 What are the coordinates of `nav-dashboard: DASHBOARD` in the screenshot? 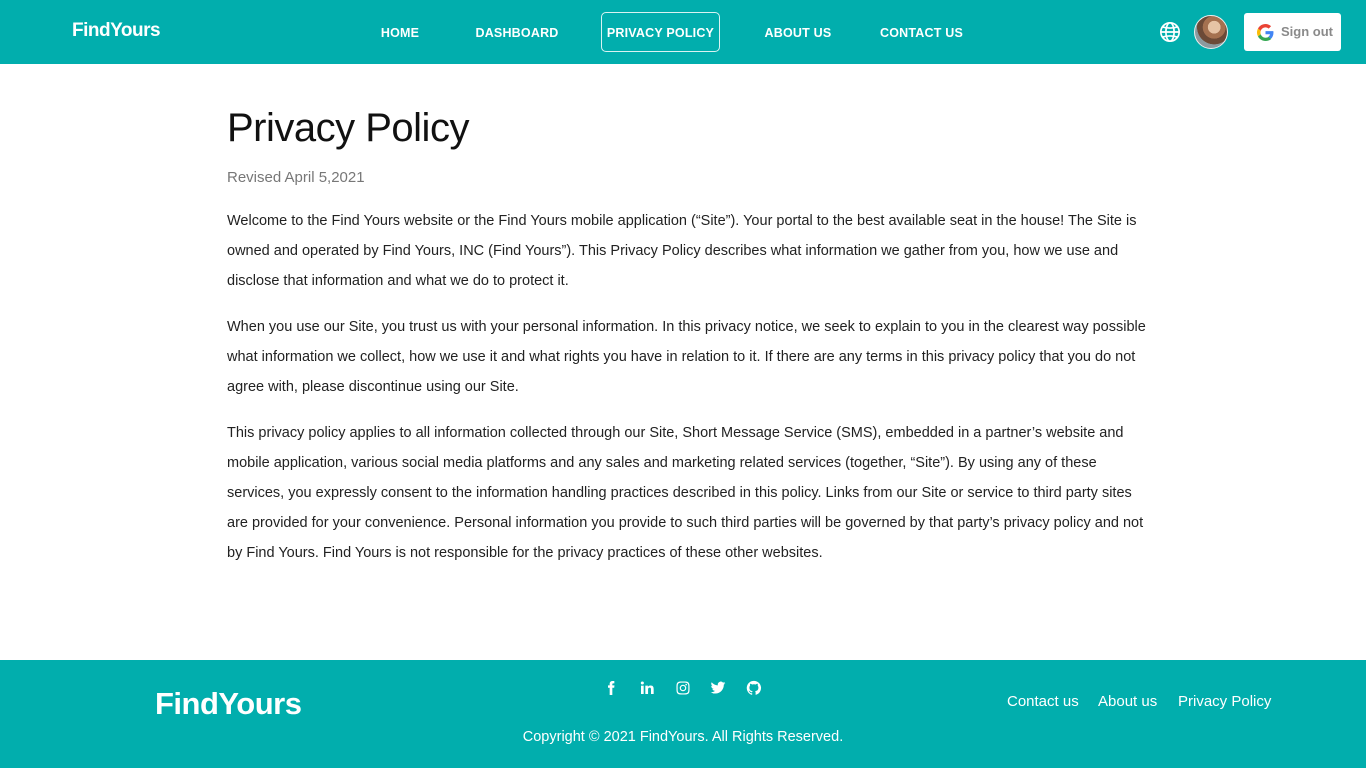 It's located at (517, 32).